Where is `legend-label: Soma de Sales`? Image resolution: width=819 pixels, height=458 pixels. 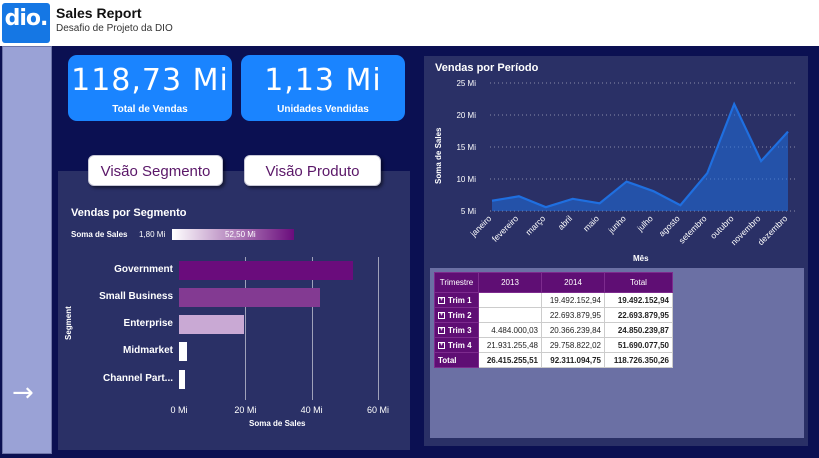 legend-label: Soma de Sales is located at coordinates (99, 234).